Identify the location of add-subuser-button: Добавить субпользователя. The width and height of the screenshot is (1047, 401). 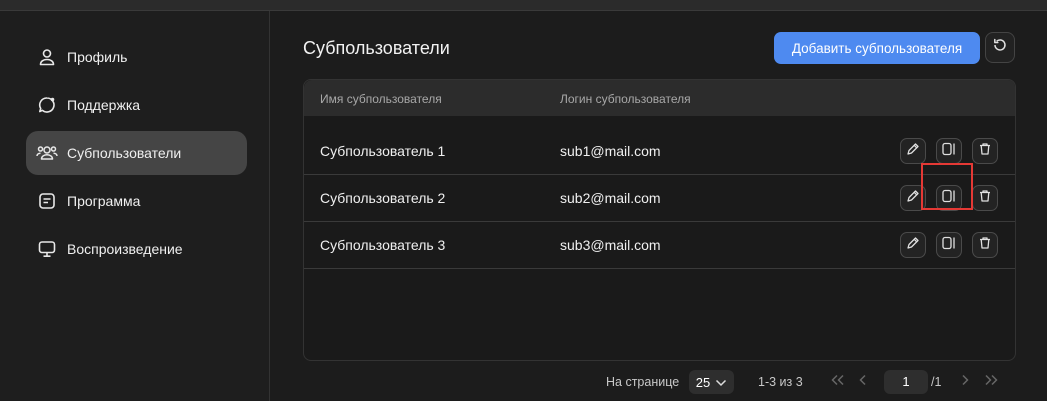
(877, 48).